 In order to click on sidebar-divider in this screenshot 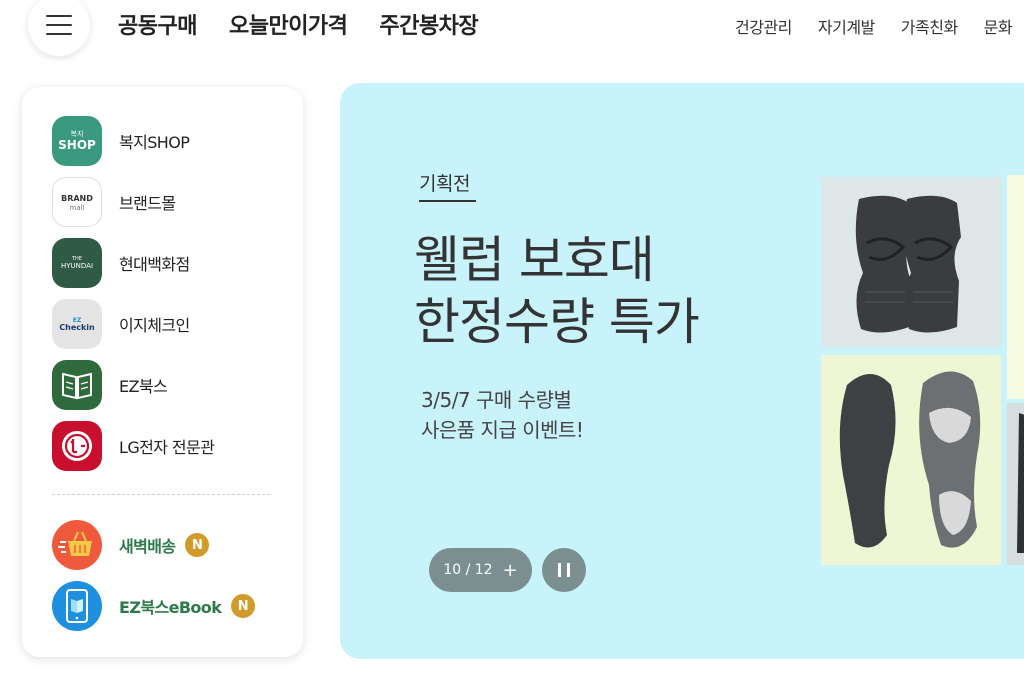, I will do `click(161, 494)`.